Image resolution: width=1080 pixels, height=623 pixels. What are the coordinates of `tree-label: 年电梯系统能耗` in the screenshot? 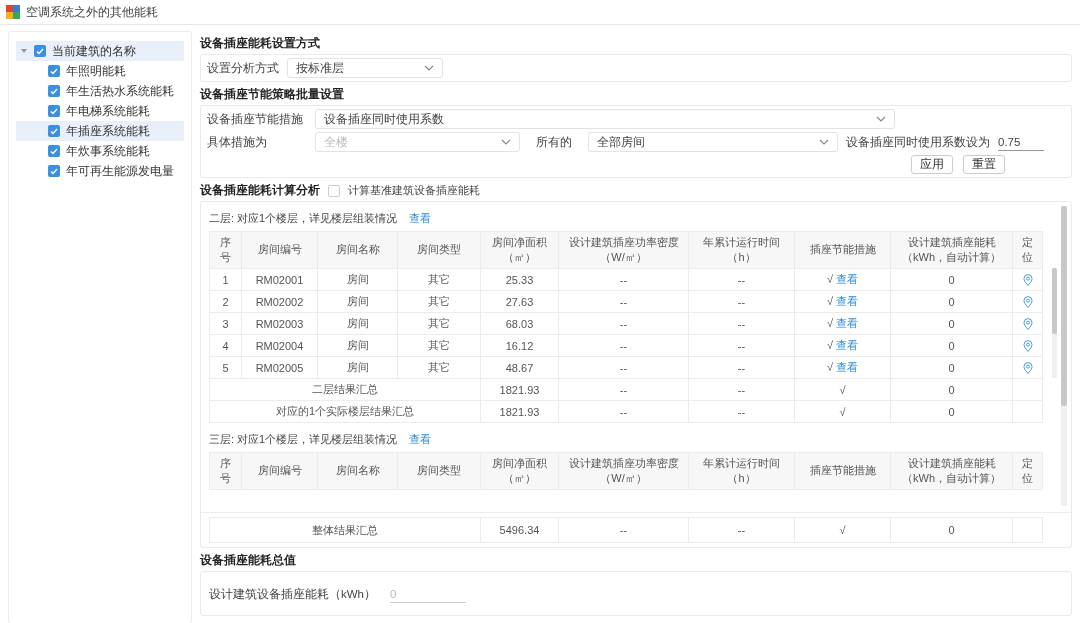 It's located at (108, 111).